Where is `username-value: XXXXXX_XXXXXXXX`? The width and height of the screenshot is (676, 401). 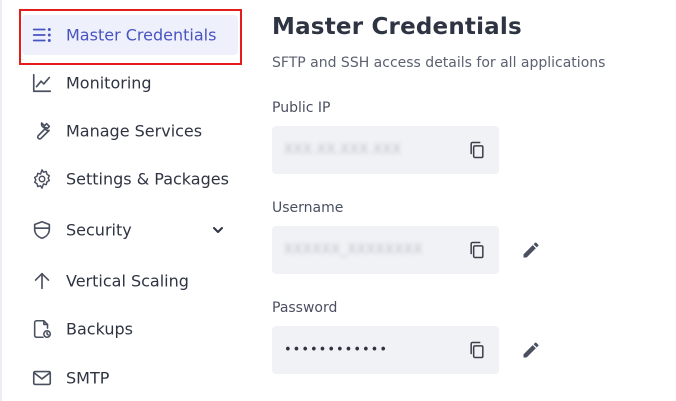 username-value: XXXXXX_XXXXXXXX is located at coordinates (353, 250).